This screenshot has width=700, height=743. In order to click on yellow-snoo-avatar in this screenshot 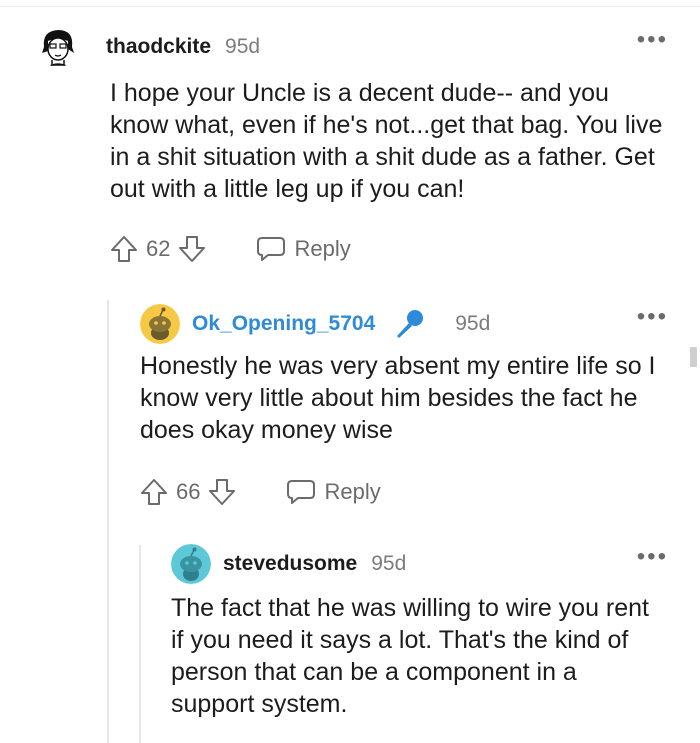, I will do `click(160, 324)`.